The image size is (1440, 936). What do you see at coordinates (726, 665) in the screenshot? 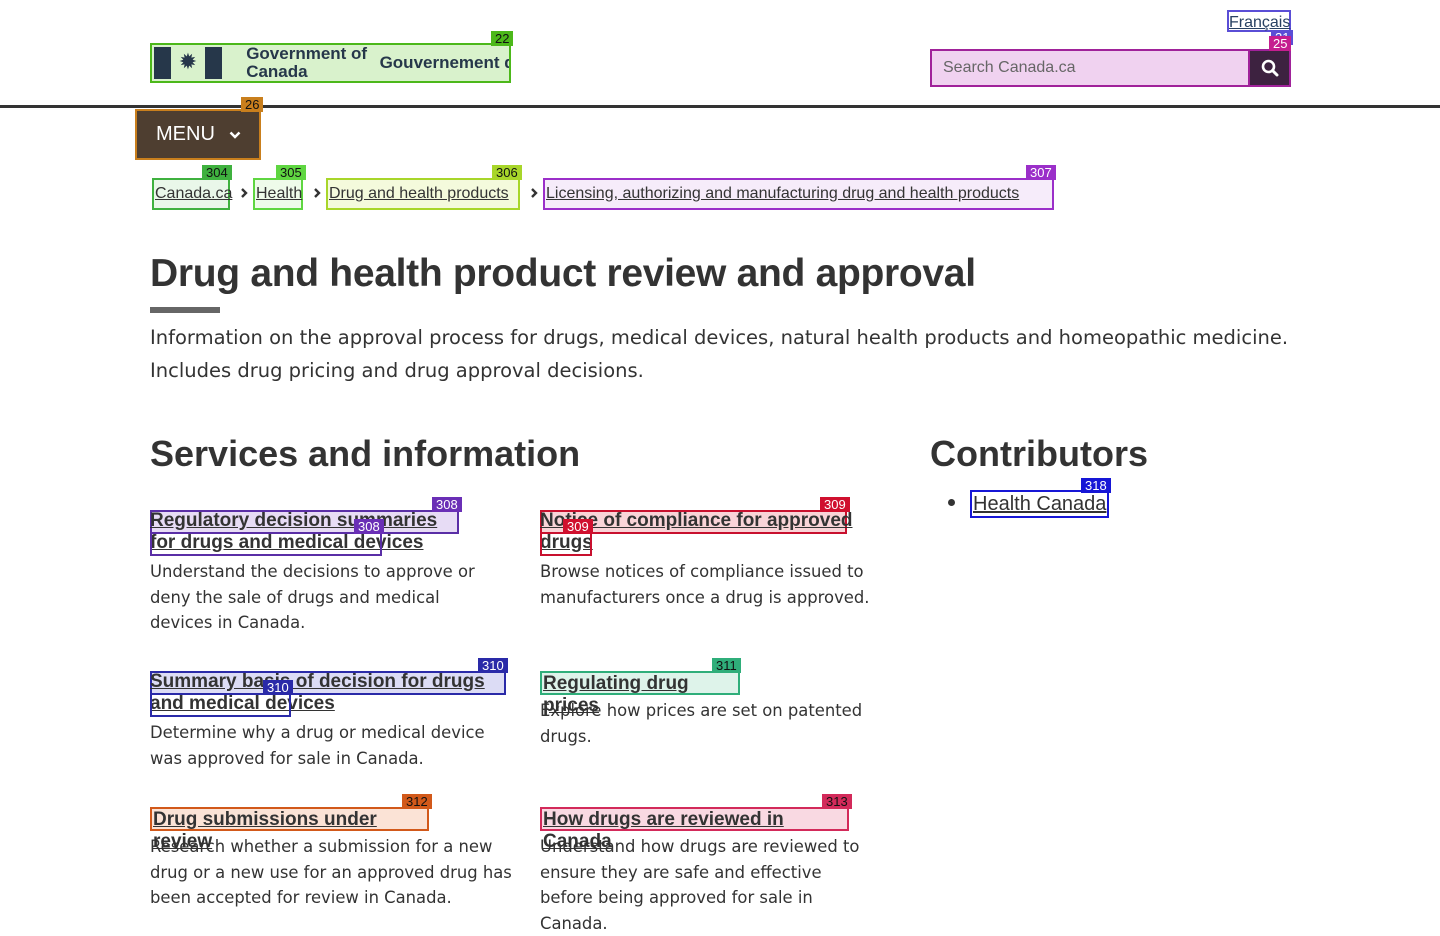
I see `overlay-tag: 311` at bounding box center [726, 665].